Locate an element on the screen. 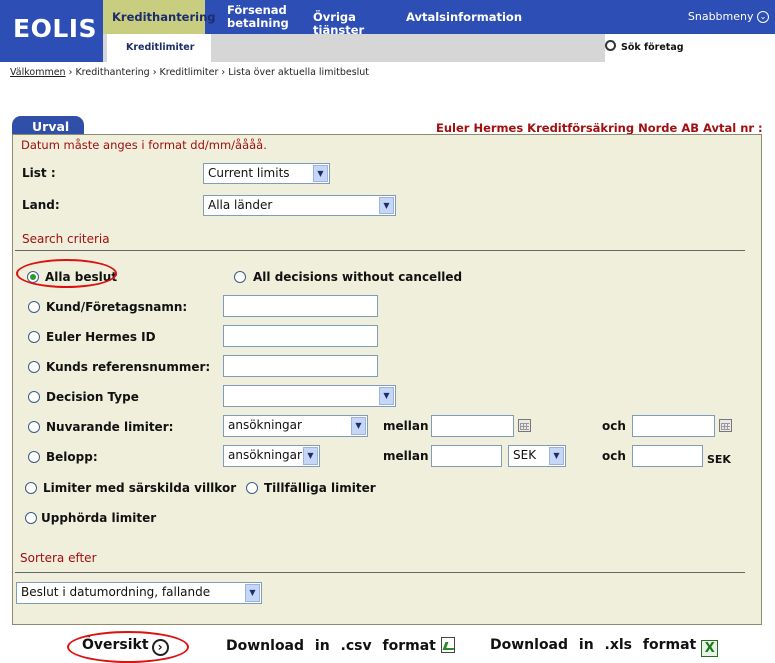 The height and width of the screenshot is (663, 775). breadcrumb-item: Kreditlimiter is located at coordinates (189, 72).